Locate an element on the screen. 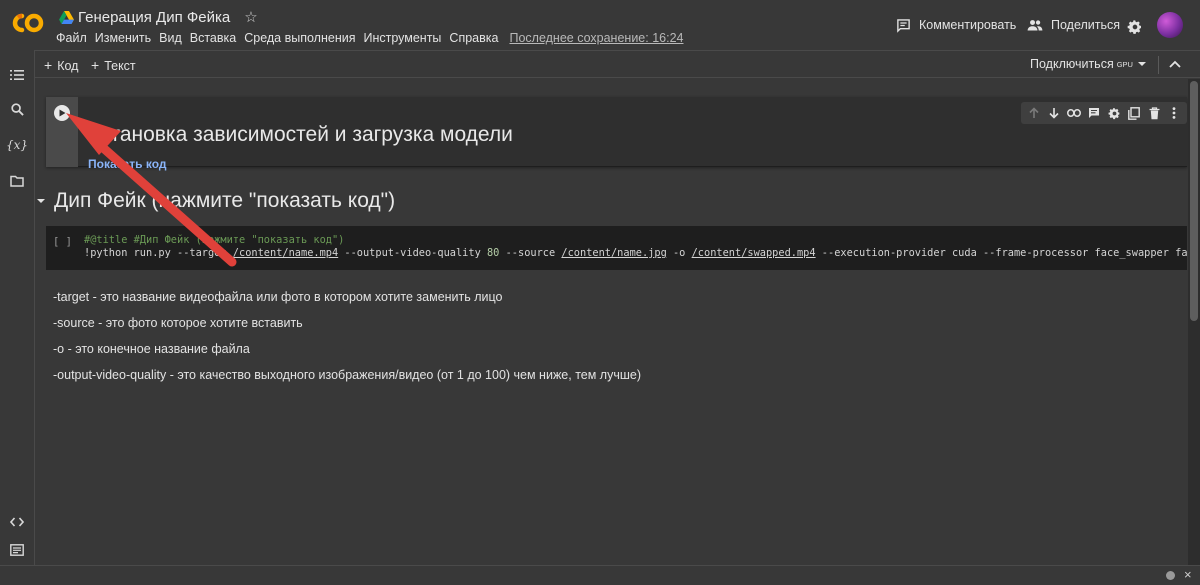  text-paragraph: -o - это конечное название файла is located at coordinates (151, 349).